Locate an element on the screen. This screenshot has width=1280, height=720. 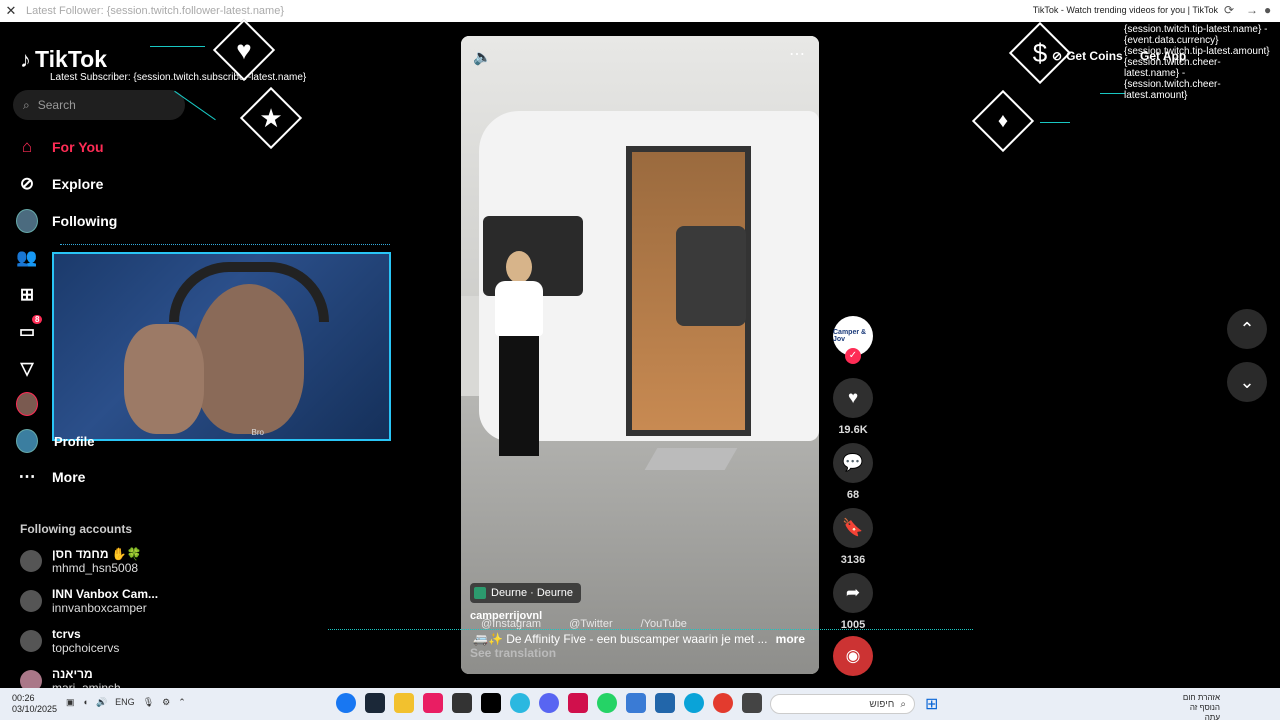
comment-button: 💬 is located at coordinates (853, 463).